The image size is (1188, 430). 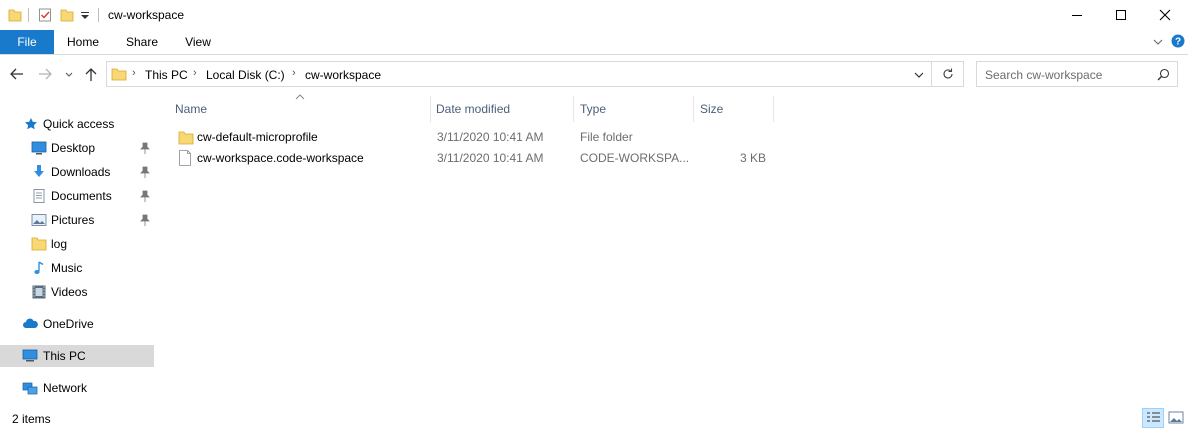 I want to click on tab-home: Home, so click(x=83, y=42).